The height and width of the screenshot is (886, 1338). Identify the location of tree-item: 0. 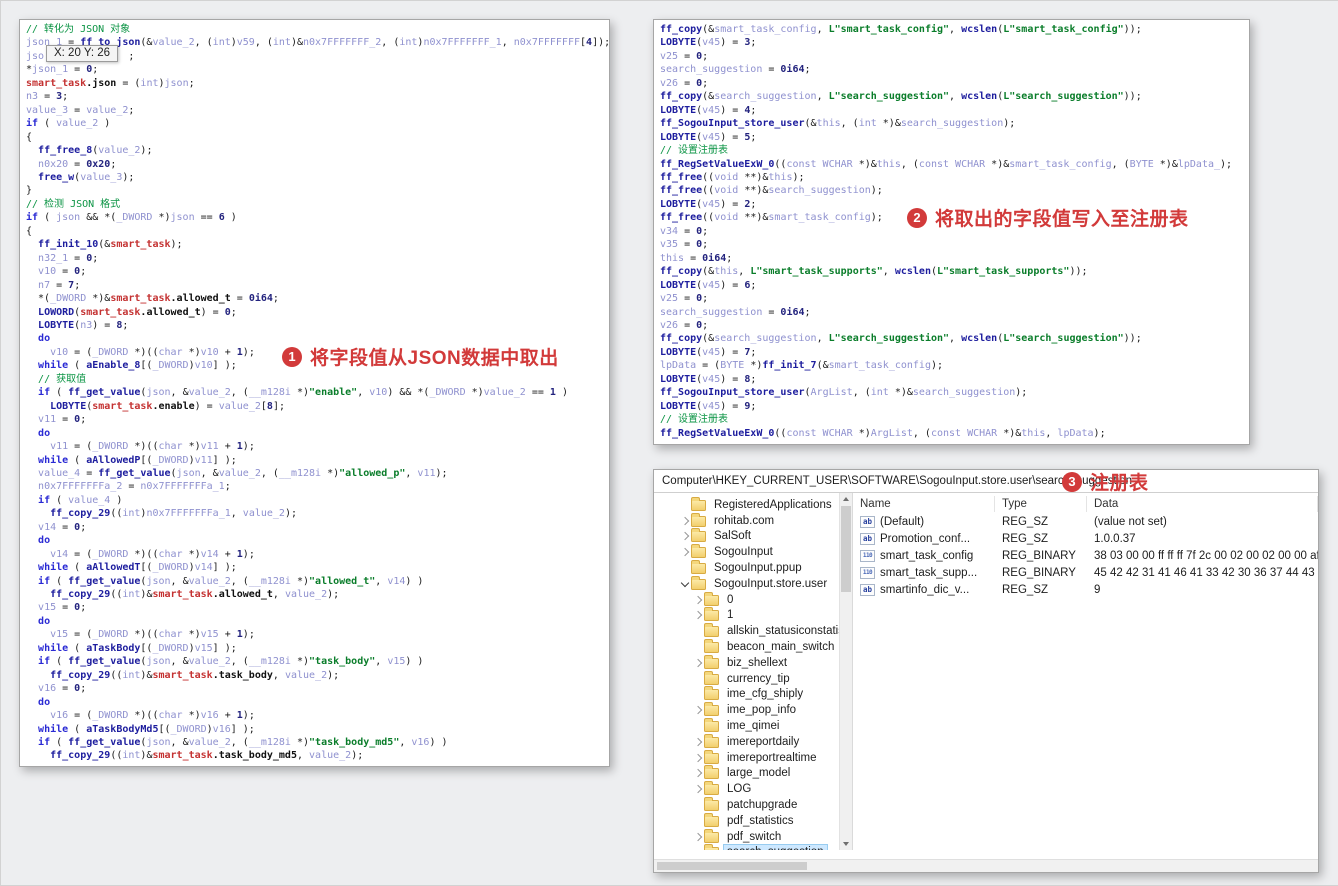
(753, 599).